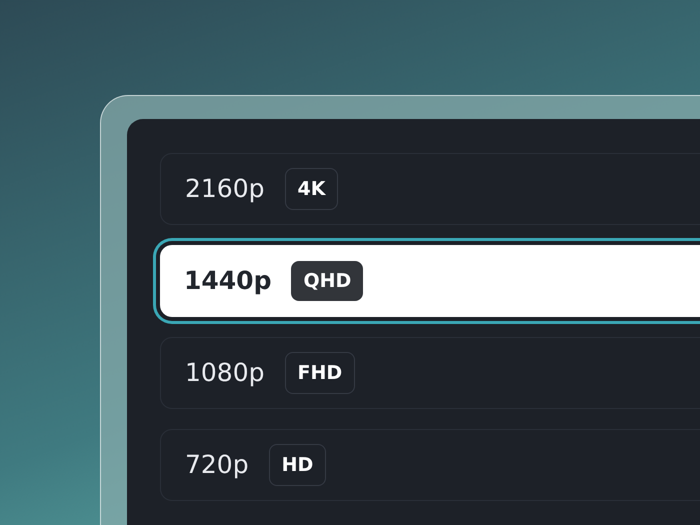 The width and height of the screenshot is (700, 525). What do you see at coordinates (228, 281) in the screenshot?
I see `resolution-label: 1440p` at bounding box center [228, 281].